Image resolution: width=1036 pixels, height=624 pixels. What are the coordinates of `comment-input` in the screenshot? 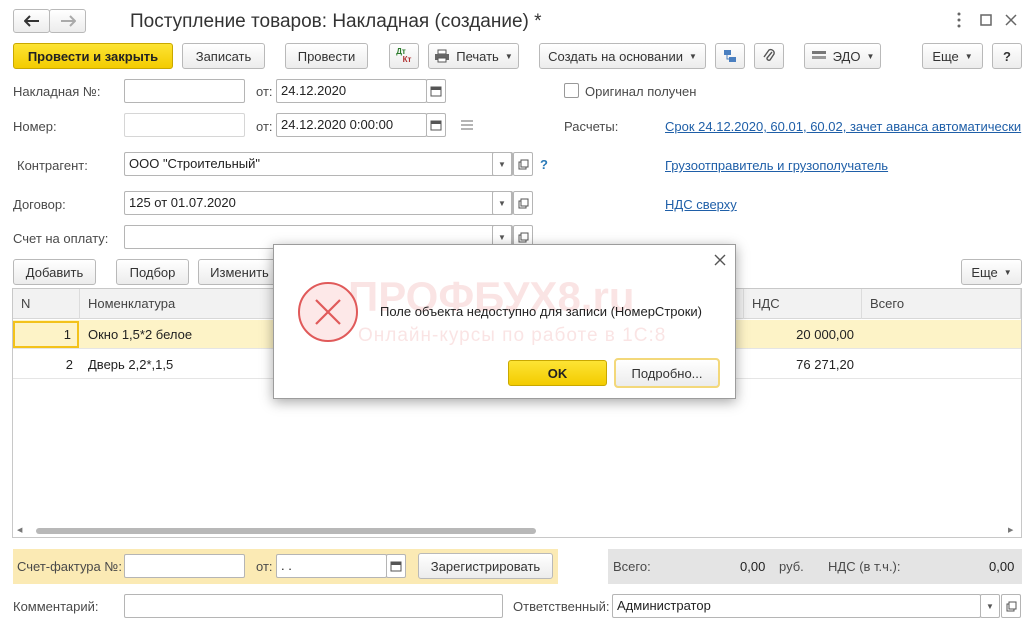 It's located at (313, 606).